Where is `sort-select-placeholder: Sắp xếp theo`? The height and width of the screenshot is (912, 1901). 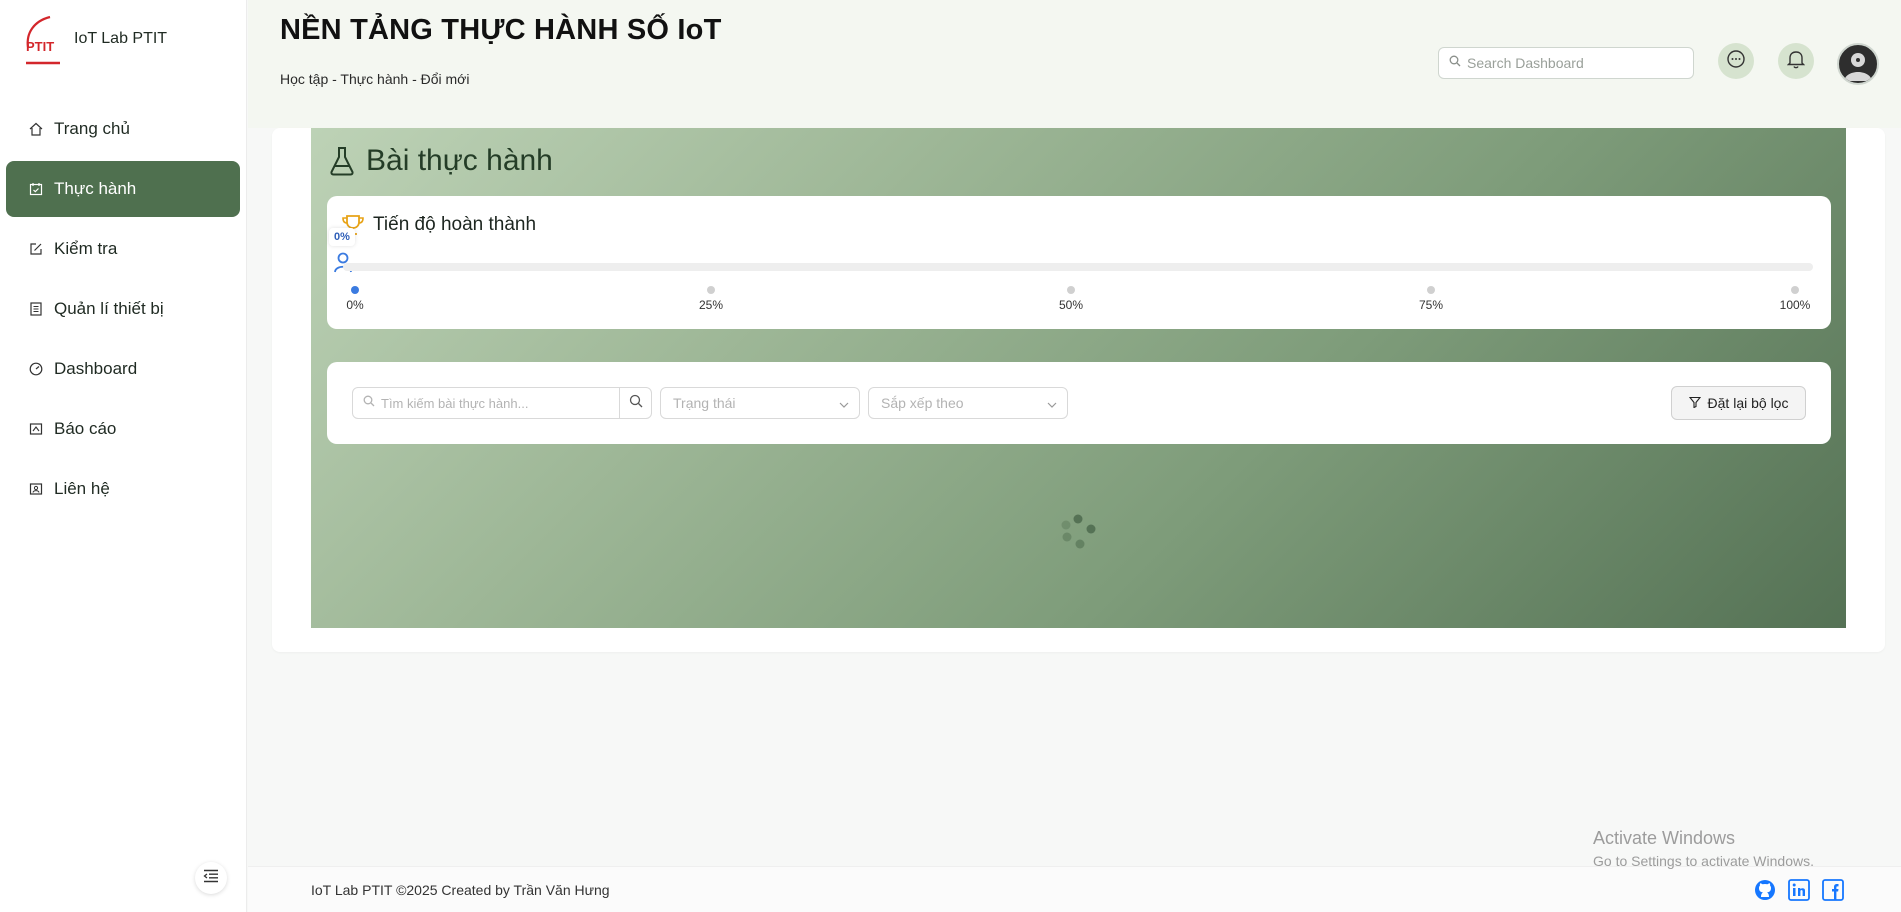
sort-select-placeholder: Sắp xếp theo is located at coordinates (922, 403).